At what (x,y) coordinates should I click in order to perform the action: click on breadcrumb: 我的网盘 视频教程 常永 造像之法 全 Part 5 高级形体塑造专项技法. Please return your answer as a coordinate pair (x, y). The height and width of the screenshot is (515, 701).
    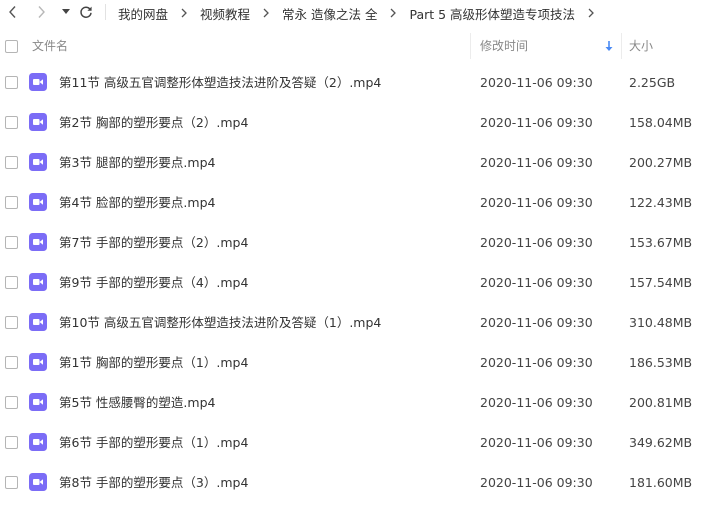
    Looking at the image, I should click on (362, 13).